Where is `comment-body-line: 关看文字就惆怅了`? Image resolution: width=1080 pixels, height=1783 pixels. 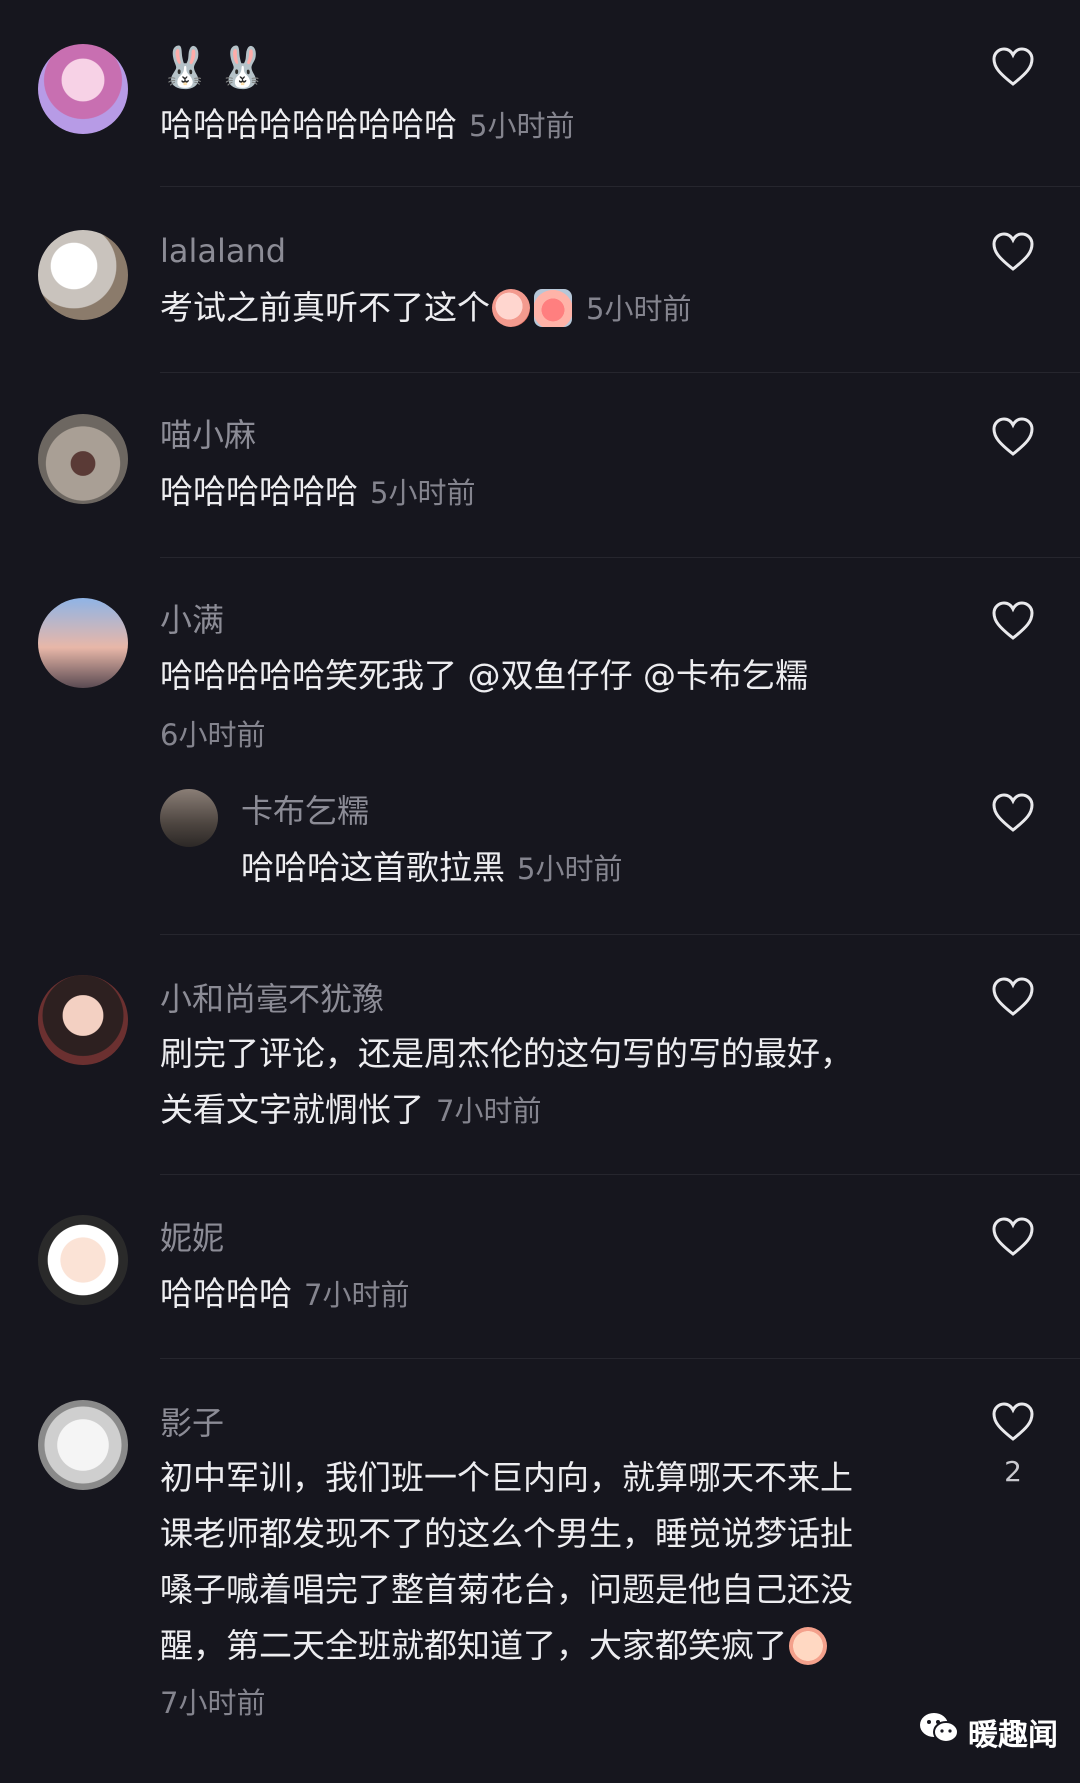 comment-body-line: 关看文字就惆怅了 is located at coordinates (292, 1109).